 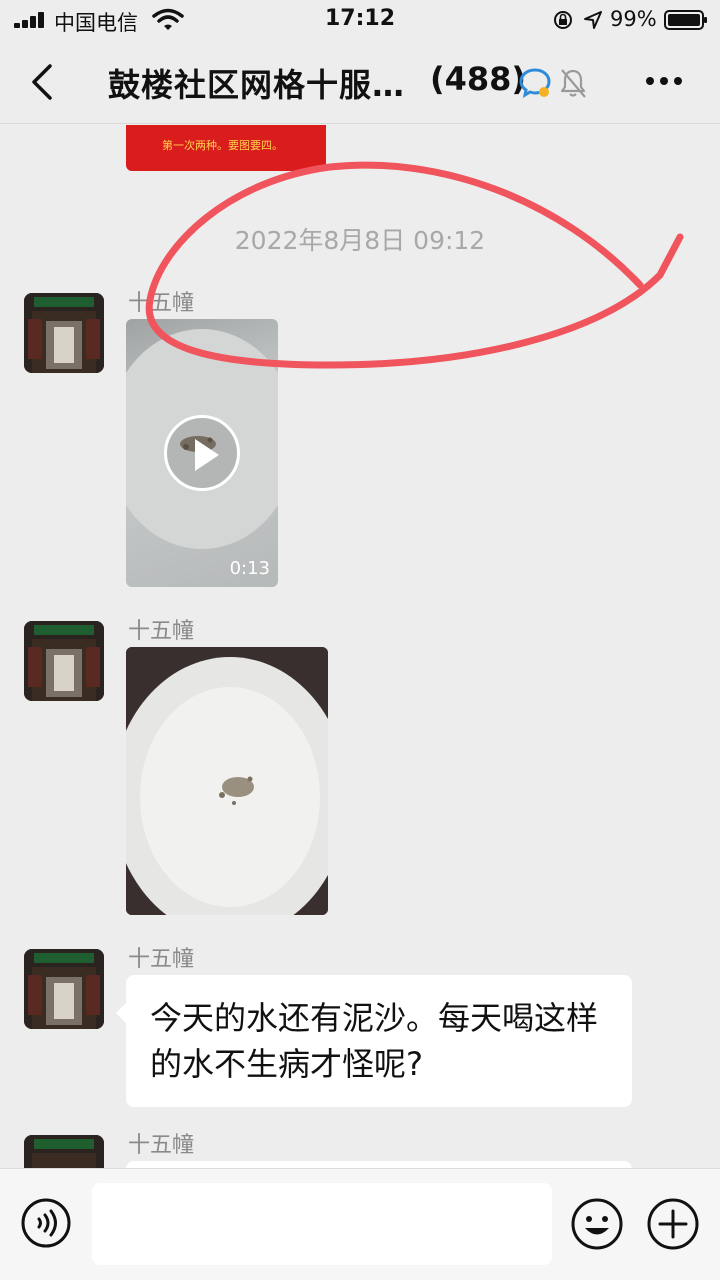 I want to click on red-card-text: 第一次两种。要图要四。, so click(x=222, y=145).